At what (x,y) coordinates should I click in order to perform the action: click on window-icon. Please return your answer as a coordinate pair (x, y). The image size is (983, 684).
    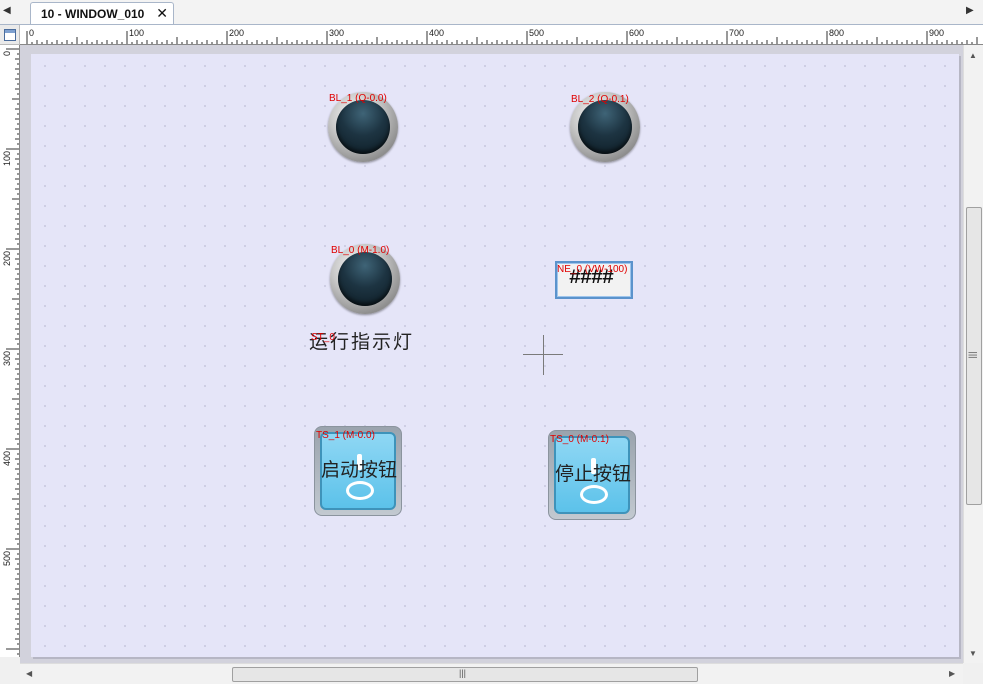
    Looking at the image, I should click on (10, 35).